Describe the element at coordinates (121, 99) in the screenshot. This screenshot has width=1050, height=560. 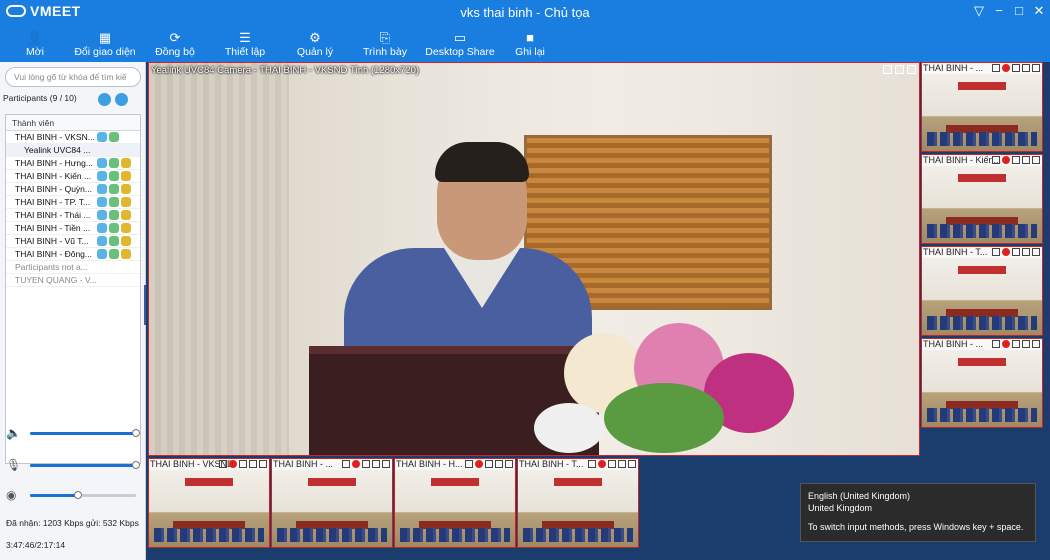
I see `camera-all-icon` at that location.